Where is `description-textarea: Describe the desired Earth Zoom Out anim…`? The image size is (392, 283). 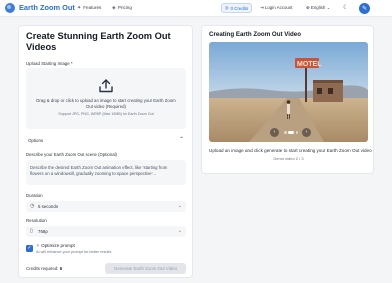
description-textarea: Describe the desired Earth Zoom Out anim… is located at coordinates (106, 172).